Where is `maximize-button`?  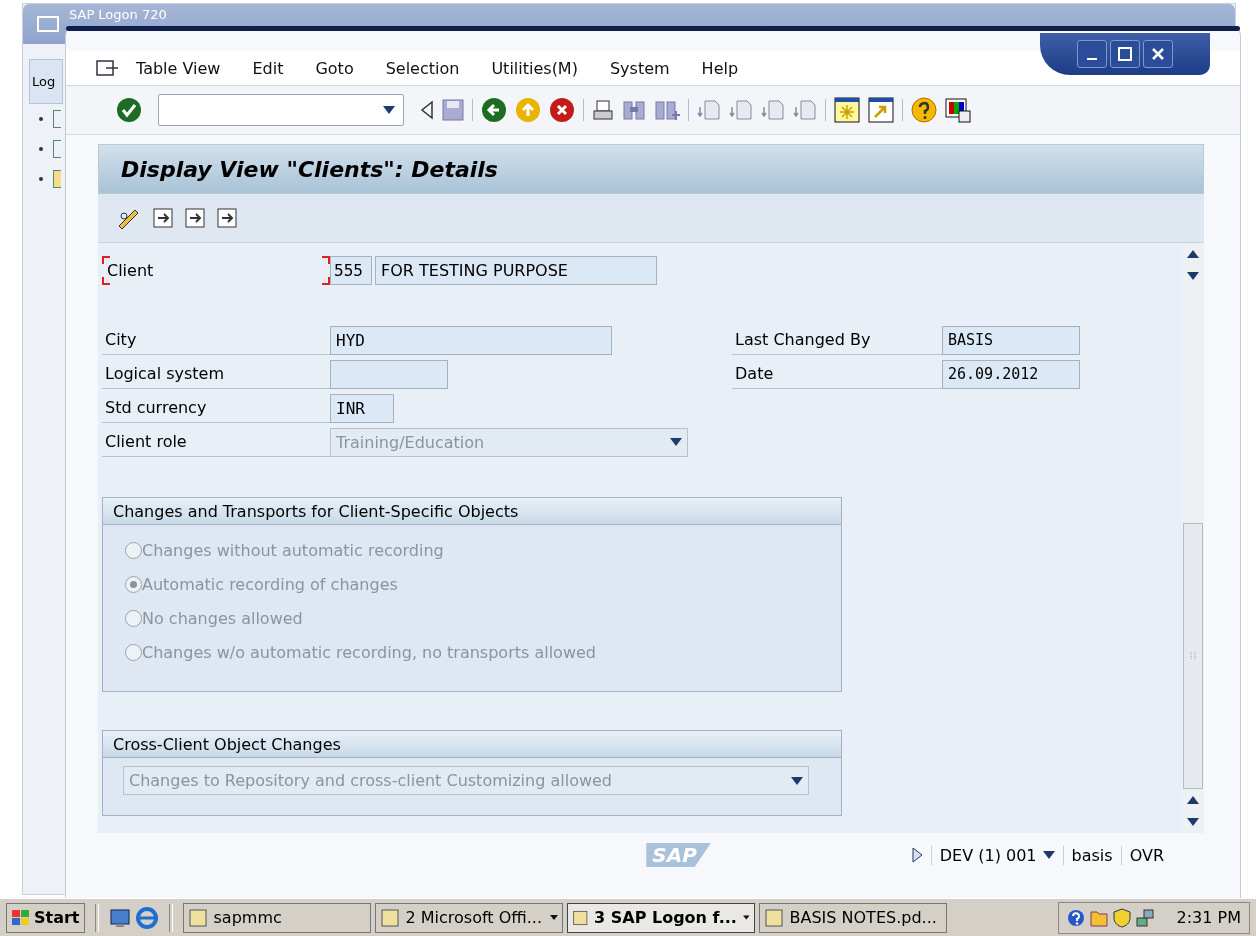
maximize-button is located at coordinates (1125, 54).